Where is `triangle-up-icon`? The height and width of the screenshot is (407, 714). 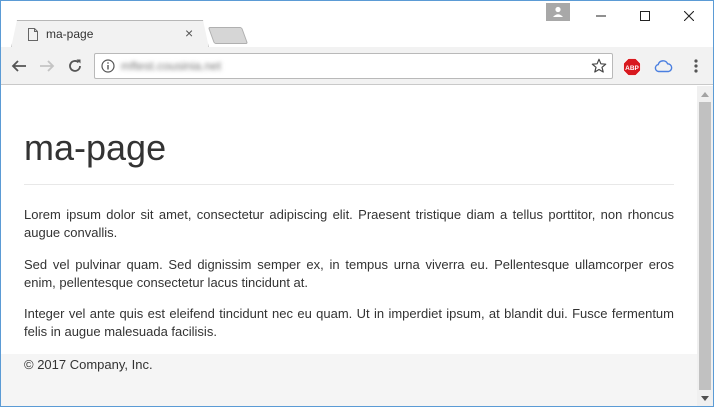
triangle-up-icon is located at coordinates (705, 94).